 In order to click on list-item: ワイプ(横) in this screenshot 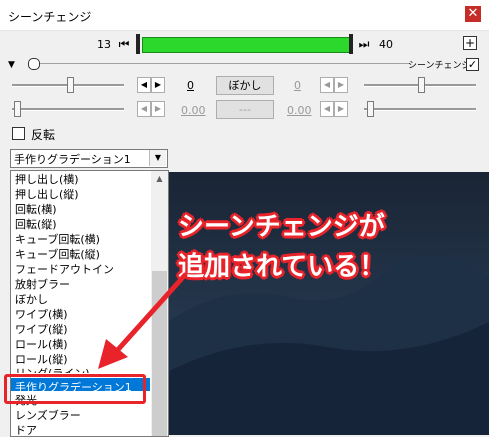, I will do `click(41, 314)`.